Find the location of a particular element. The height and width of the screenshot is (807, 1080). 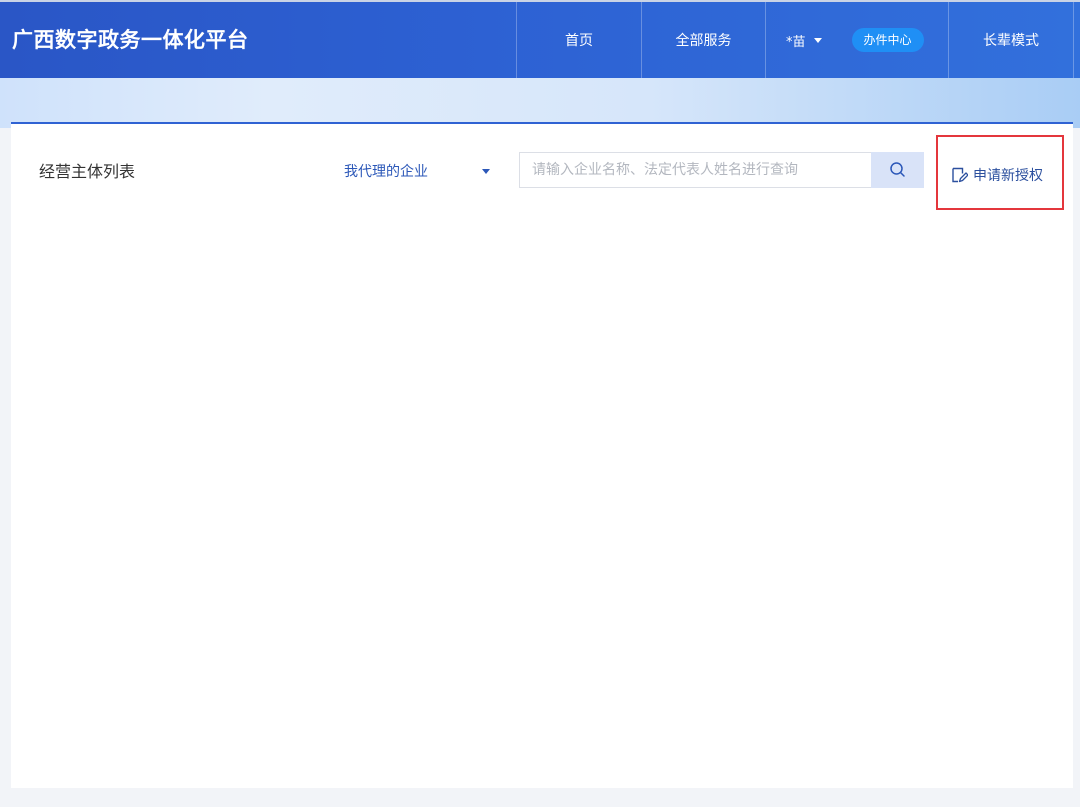

site-title: 广西数字政务一体化平台 is located at coordinates (130, 40).